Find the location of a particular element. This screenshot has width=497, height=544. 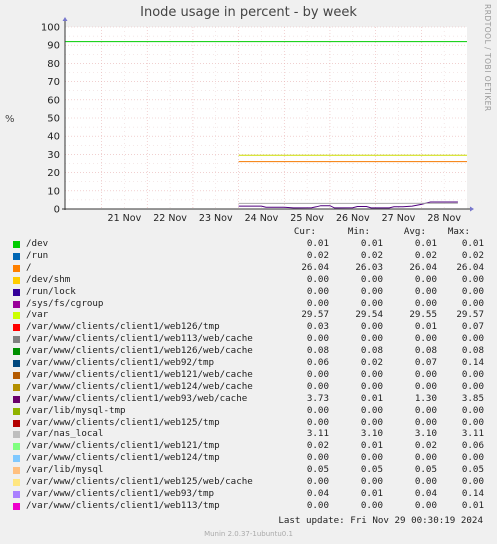

last-update: Last update: Fri Nov 29 00:30:19 2024 is located at coordinates (380, 520).